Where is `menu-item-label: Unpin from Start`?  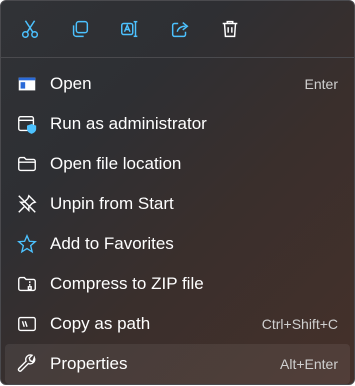 menu-item-label: Unpin from Start is located at coordinates (112, 203).